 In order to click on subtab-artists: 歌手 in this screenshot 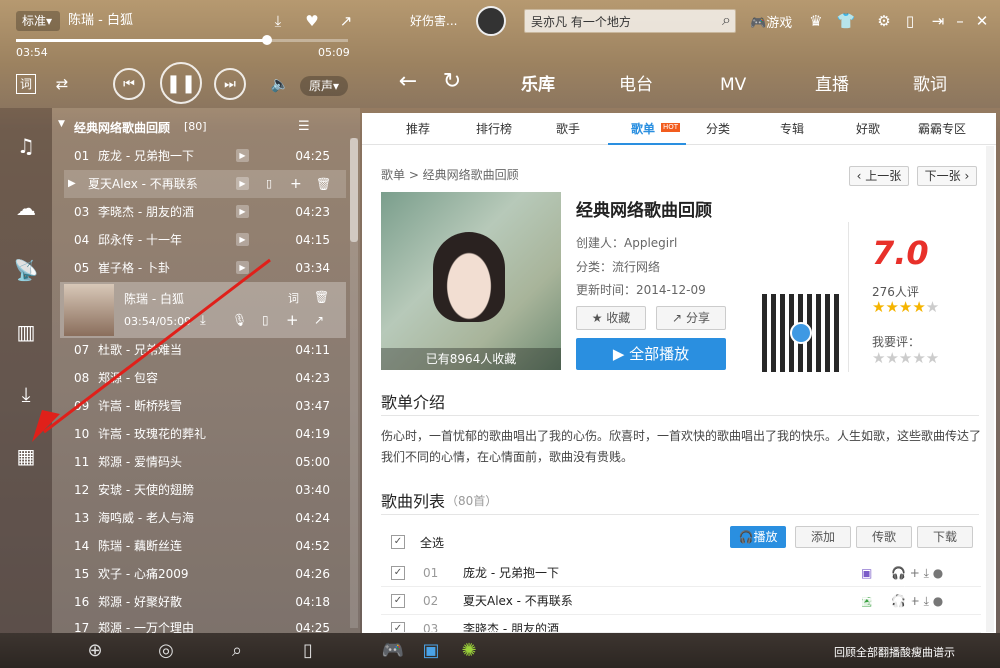, I will do `click(568, 129)`.